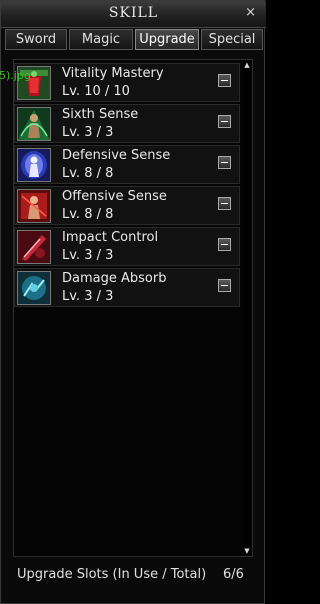  I want to click on skill-name: Damage Absorb, so click(114, 278).